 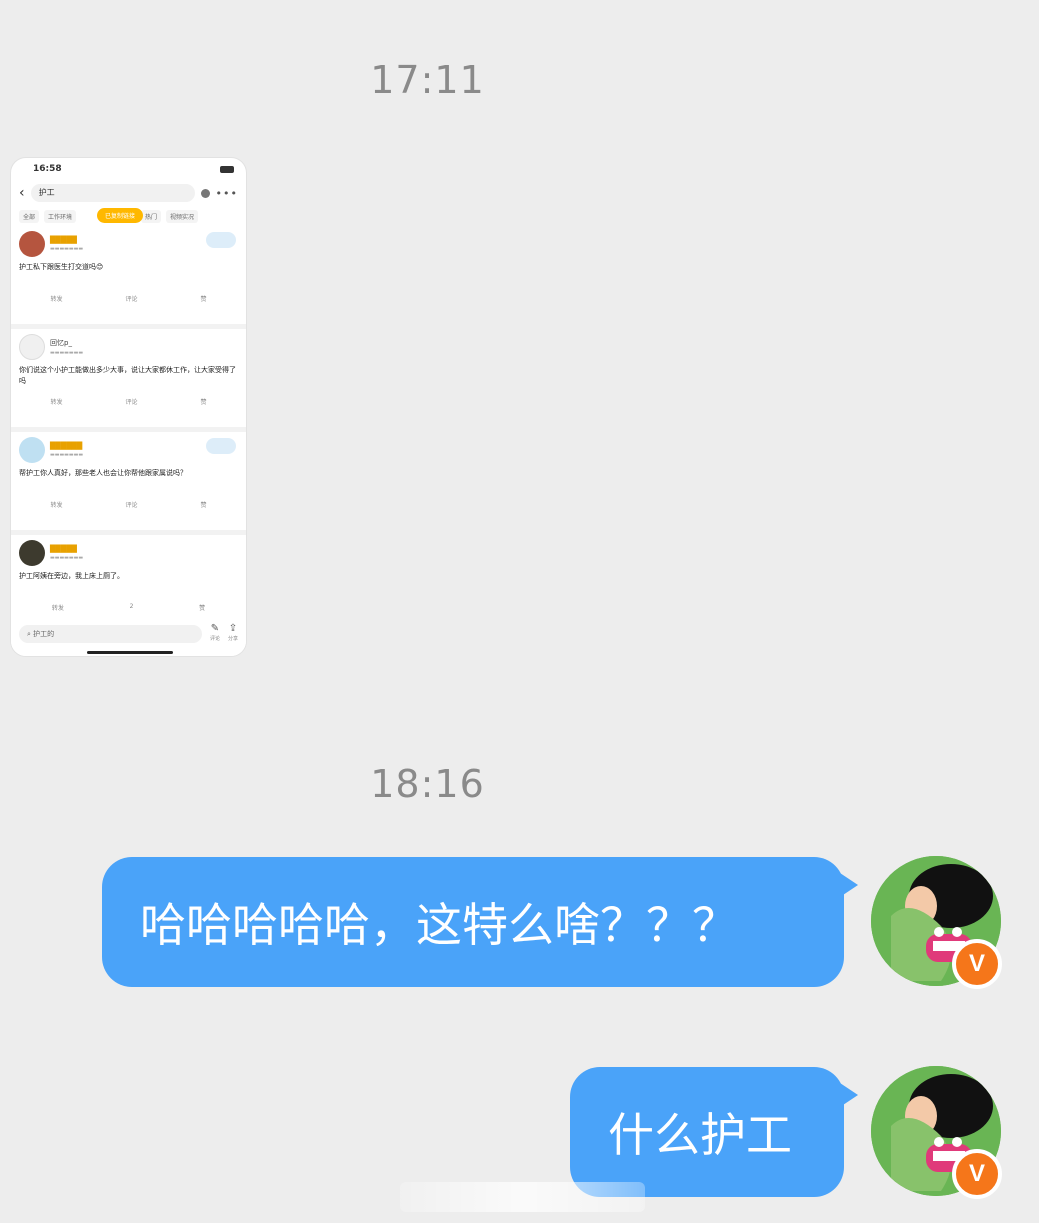 I want to click on timestamp: 17:11, so click(x=427, y=80).